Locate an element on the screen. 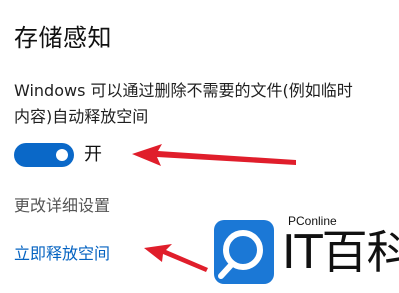 This screenshot has width=399, height=293. watermark-brand: IT百科 is located at coordinates (340, 252).